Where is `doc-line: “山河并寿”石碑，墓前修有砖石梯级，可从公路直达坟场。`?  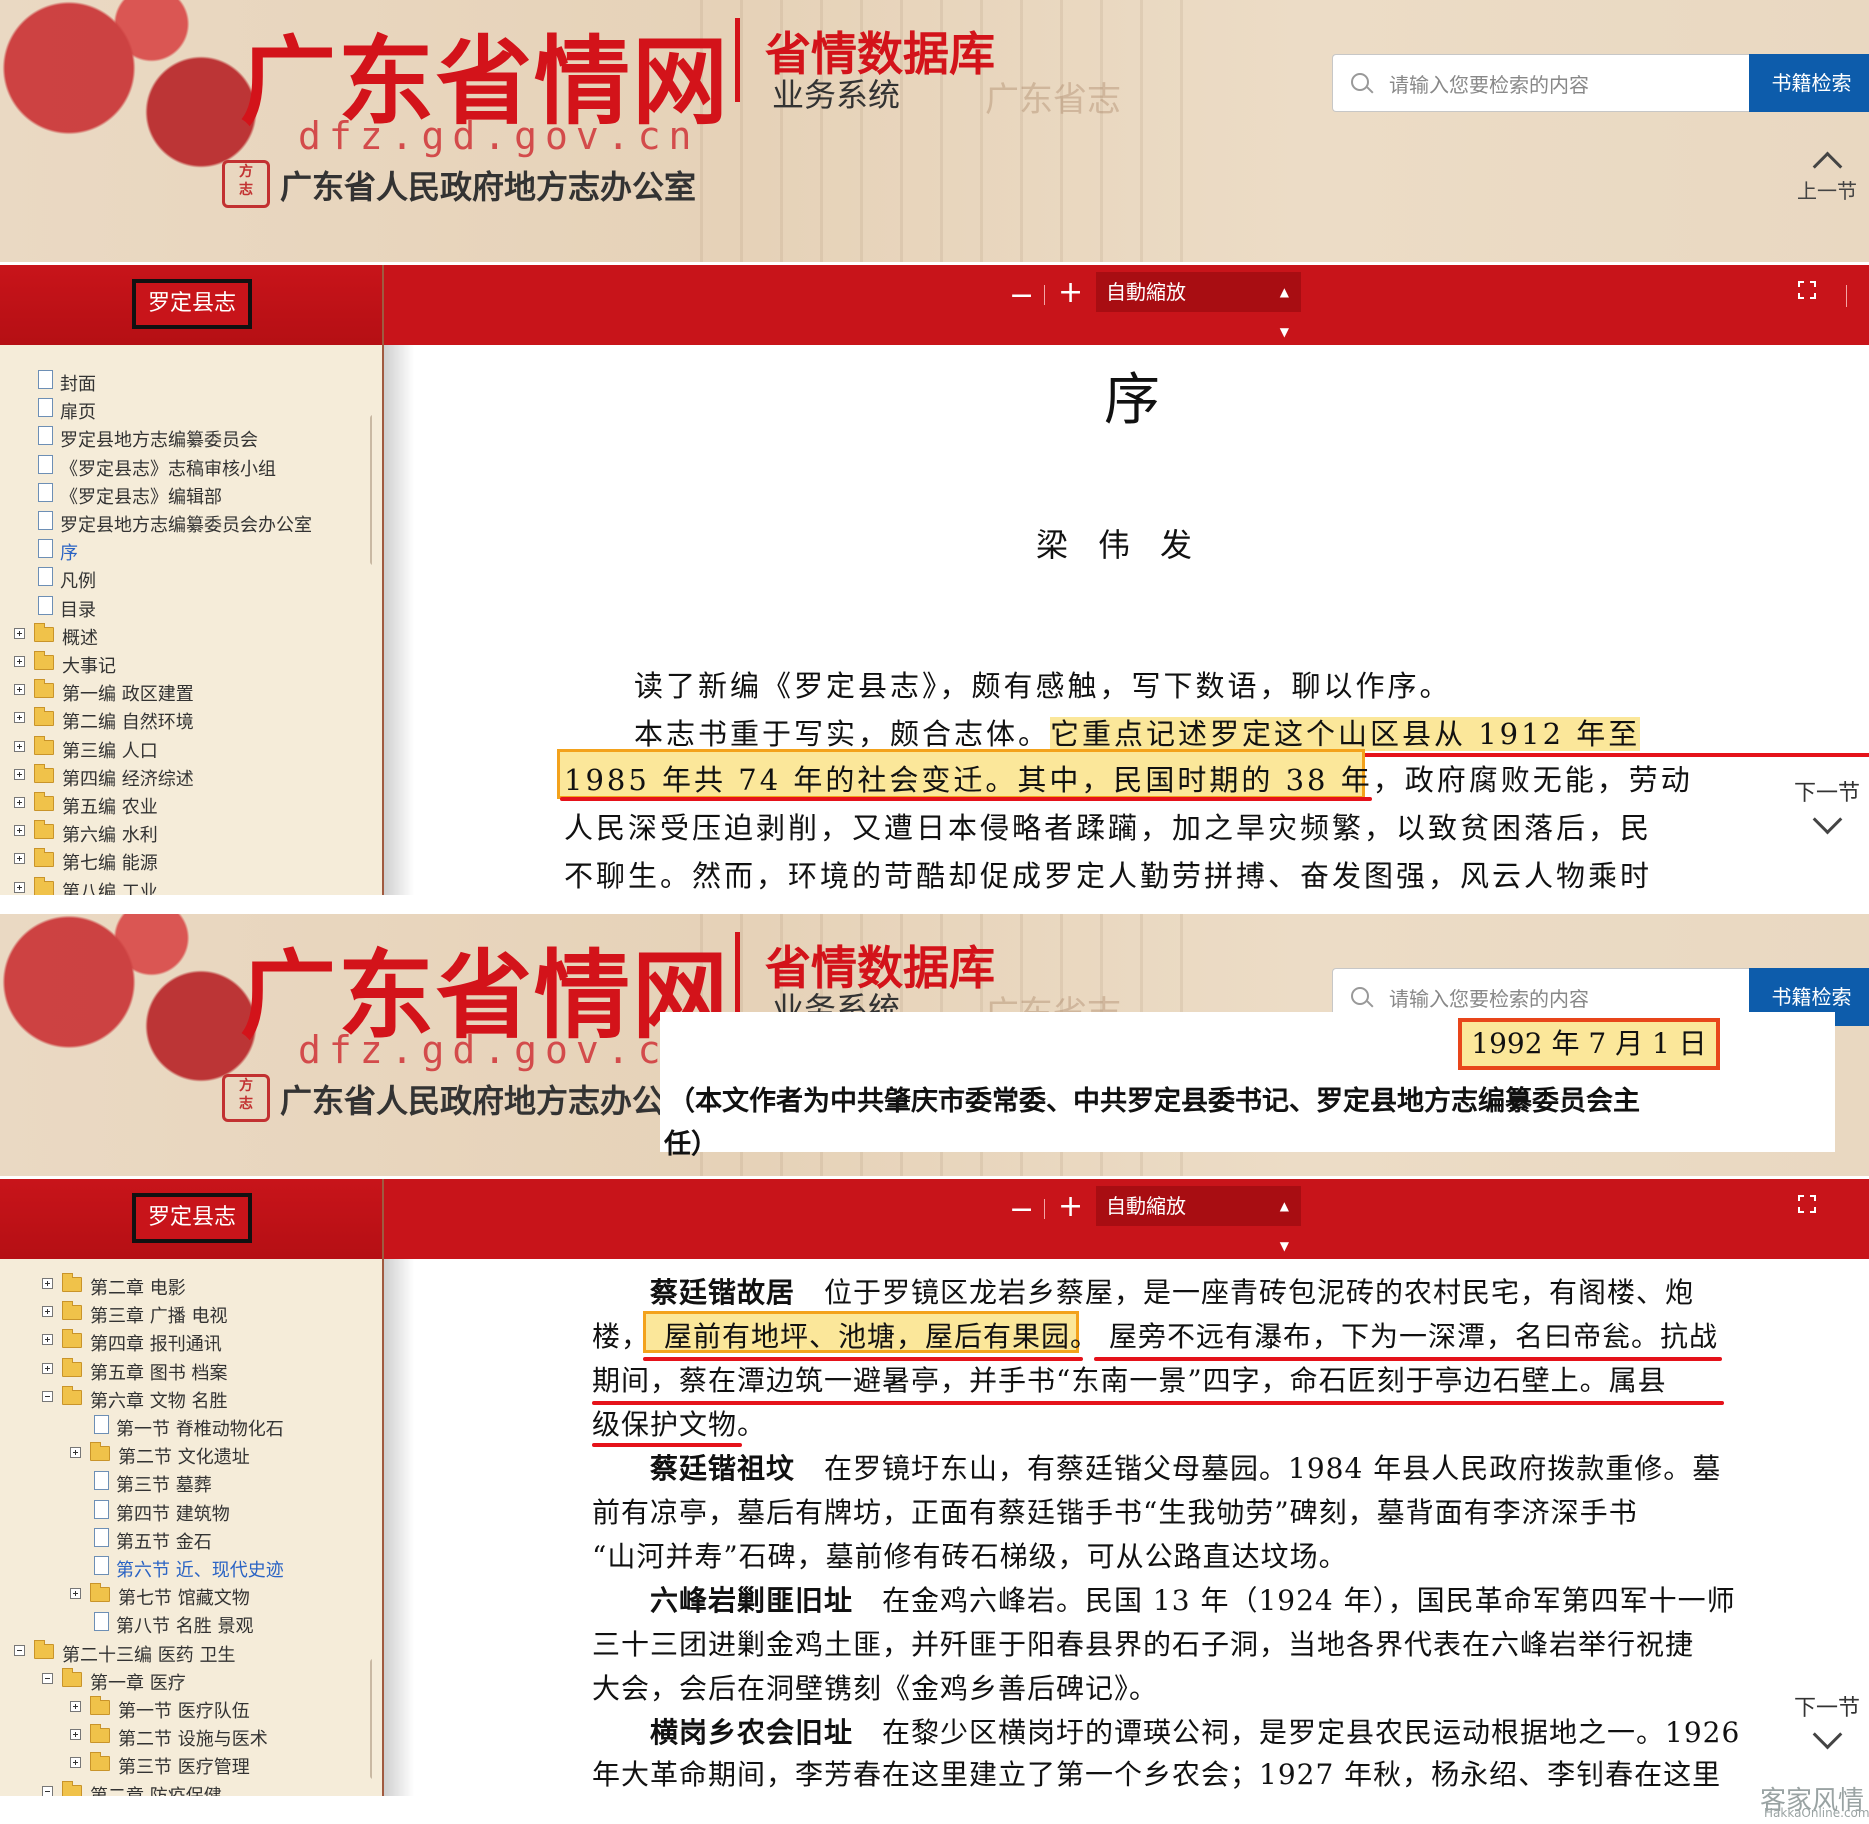
doc-line: “山河并寿”石碑，墓前修有砖石梯级，可从公路直达坟场。 is located at coordinates (970, 1556).